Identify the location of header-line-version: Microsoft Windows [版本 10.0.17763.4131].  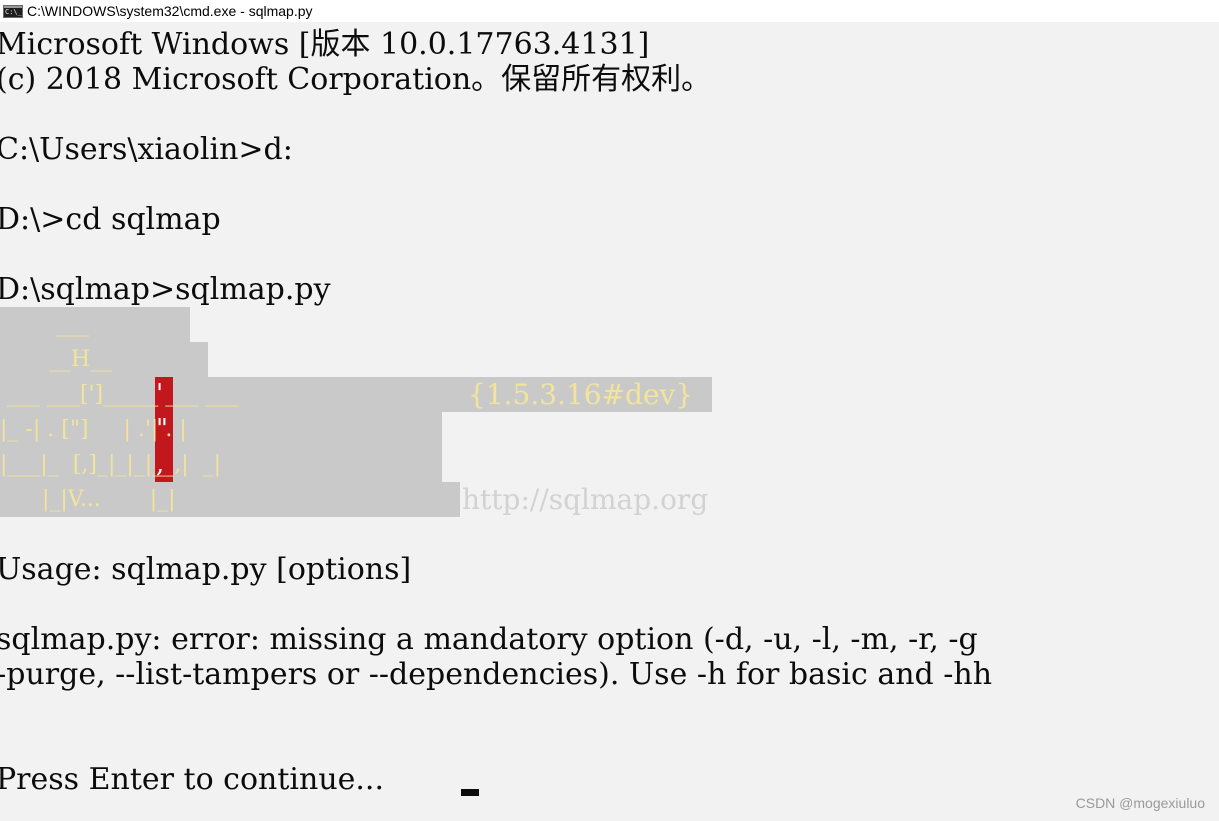
(325, 44).